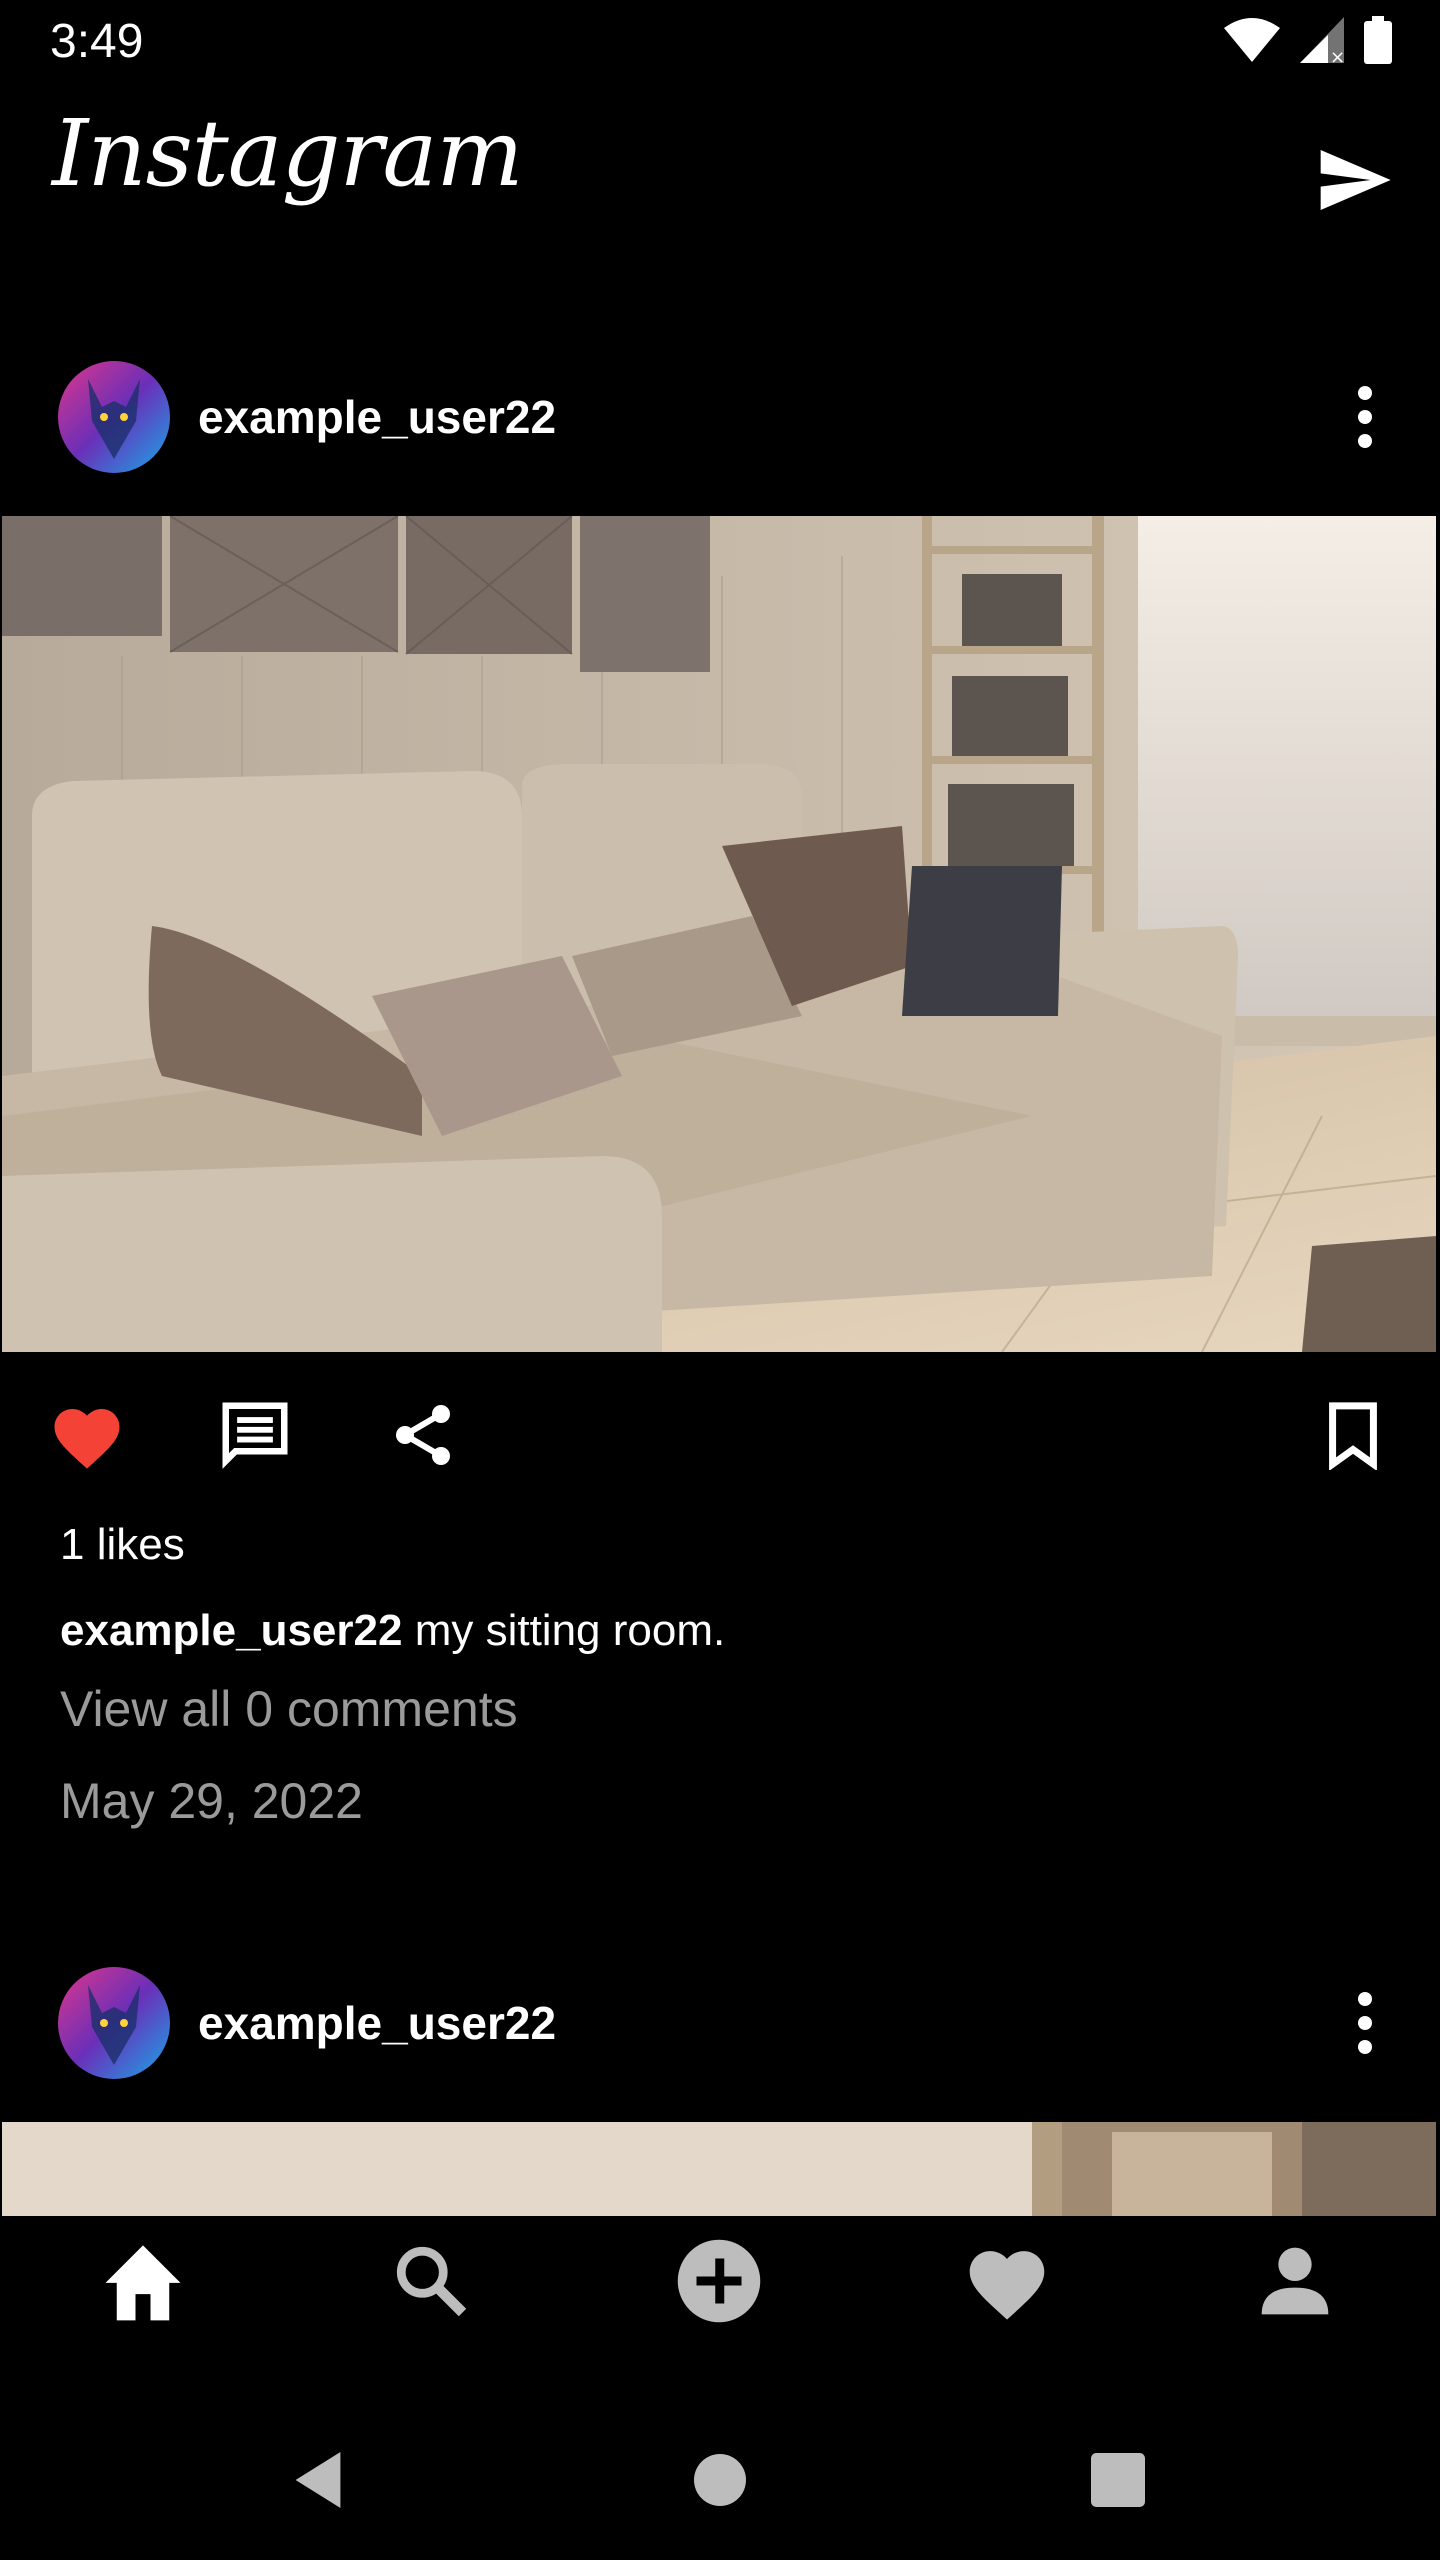 The image size is (1440, 2560). I want to click on like-button, so click(87, 1435).